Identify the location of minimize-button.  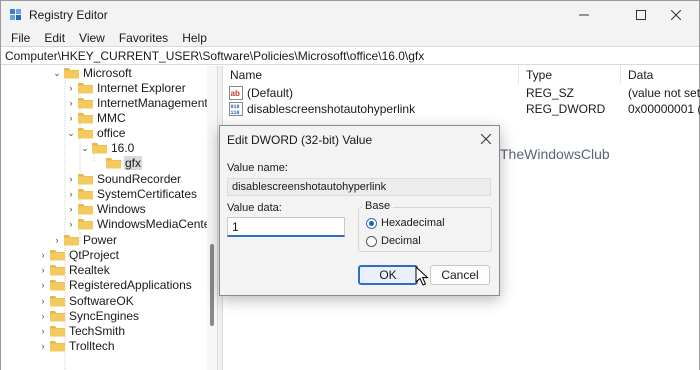
(584, 14).